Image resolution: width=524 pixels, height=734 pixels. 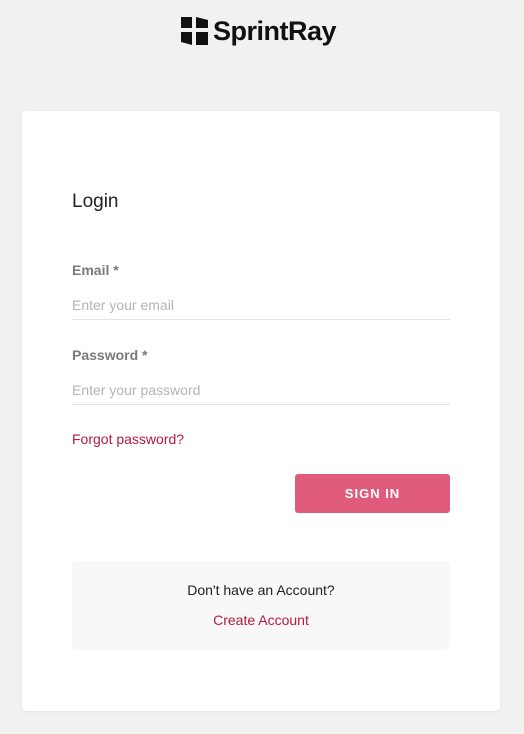 I want to click on header: SprintRay, so click(x=262, y=30).